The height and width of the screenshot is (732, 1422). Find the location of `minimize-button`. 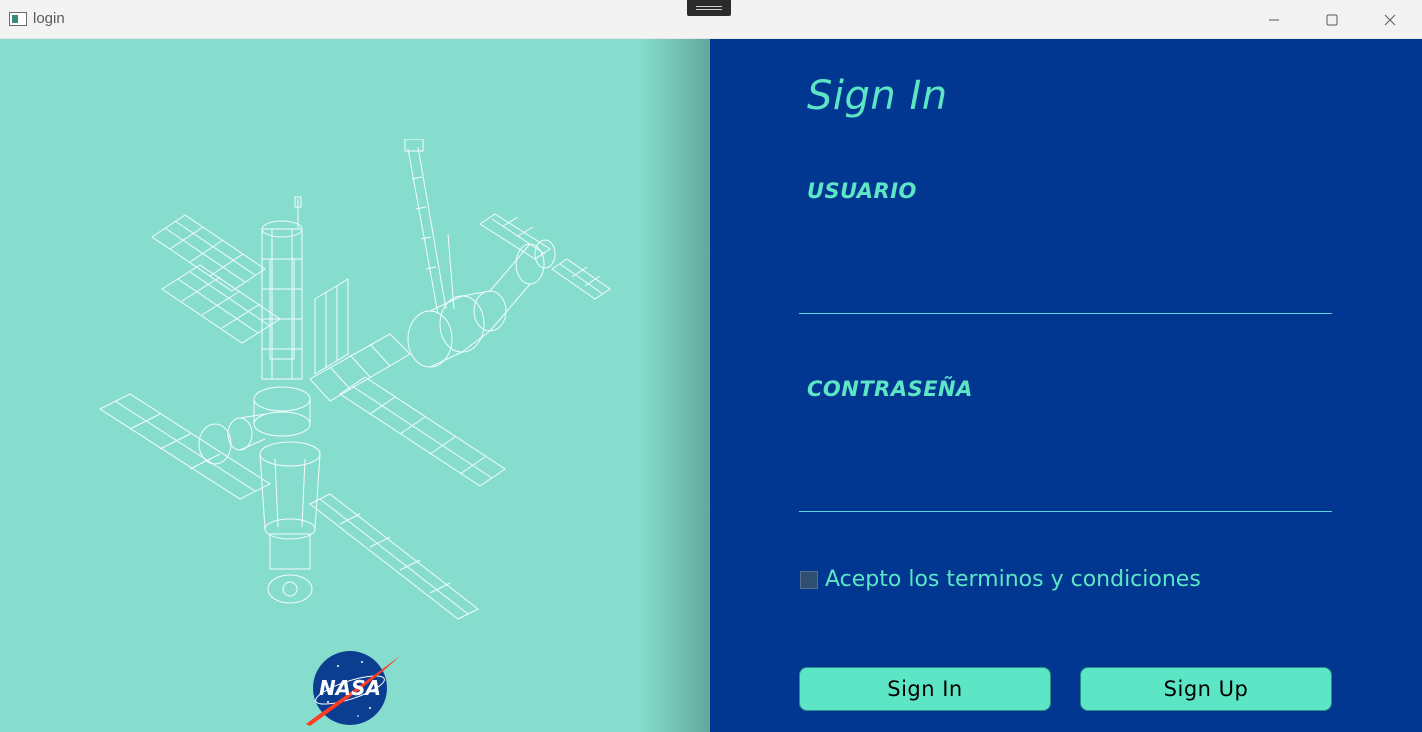

minimize-button is located at coordinates (1274, 19).